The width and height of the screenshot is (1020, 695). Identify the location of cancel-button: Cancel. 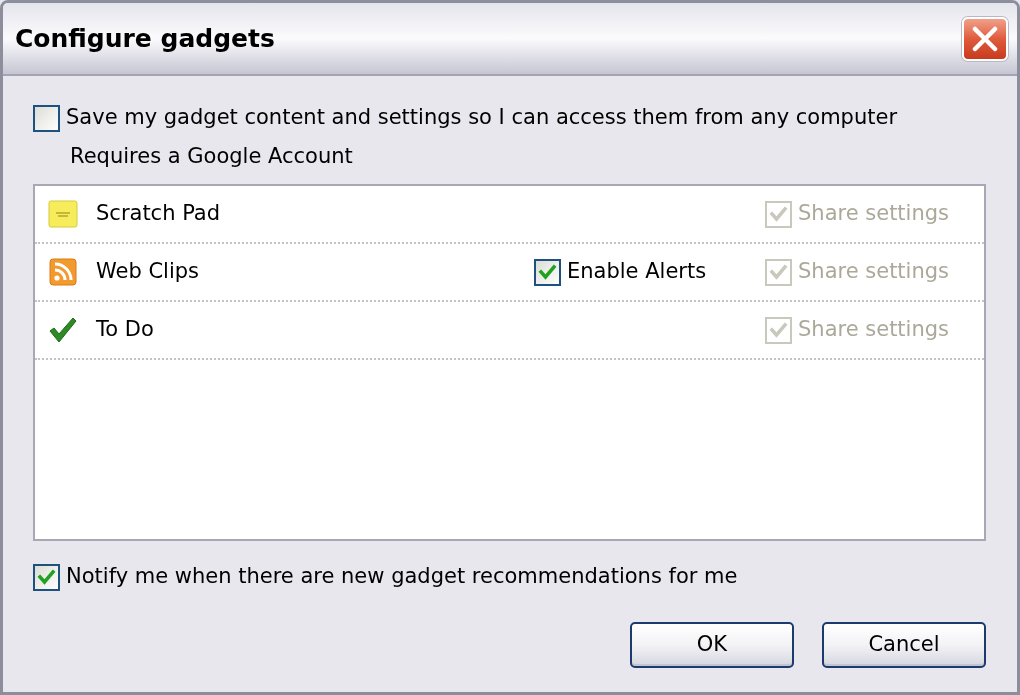
(904, 645).